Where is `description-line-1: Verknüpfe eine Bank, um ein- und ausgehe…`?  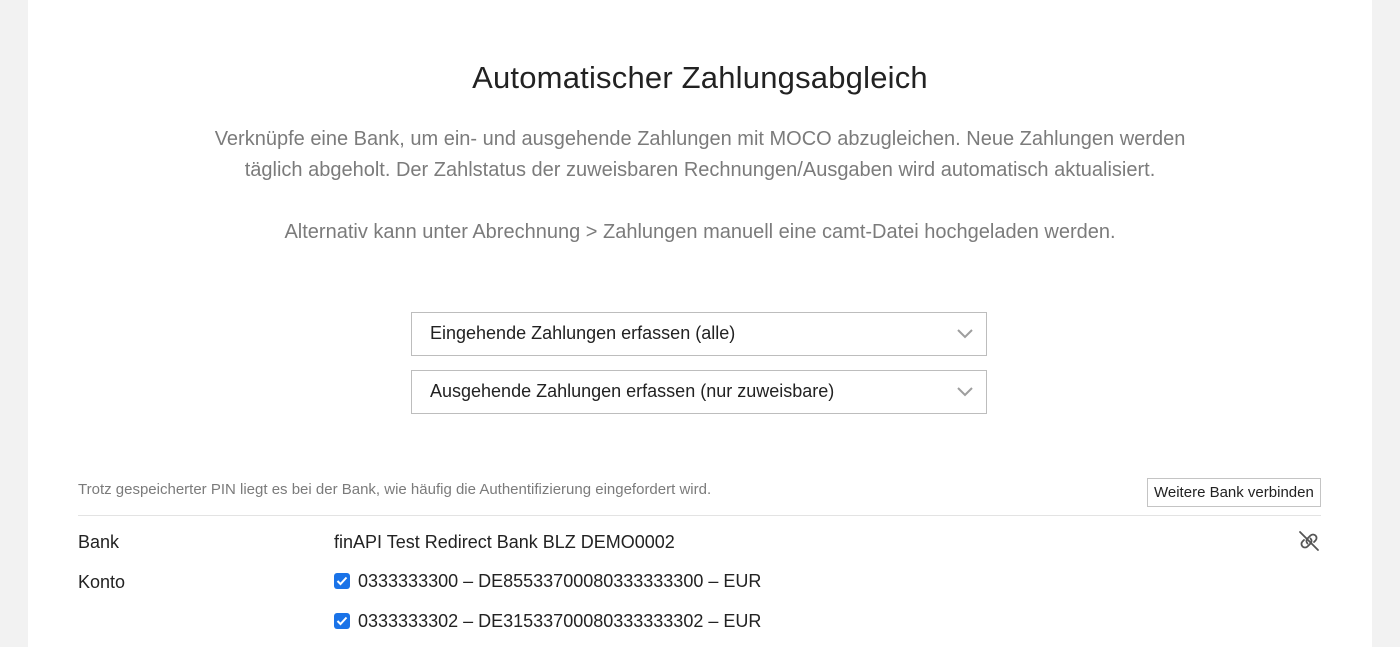 description-line-1: Verknüpfe eine Bank, um ein- und ausgehe… is located at coordinates (700, 139).